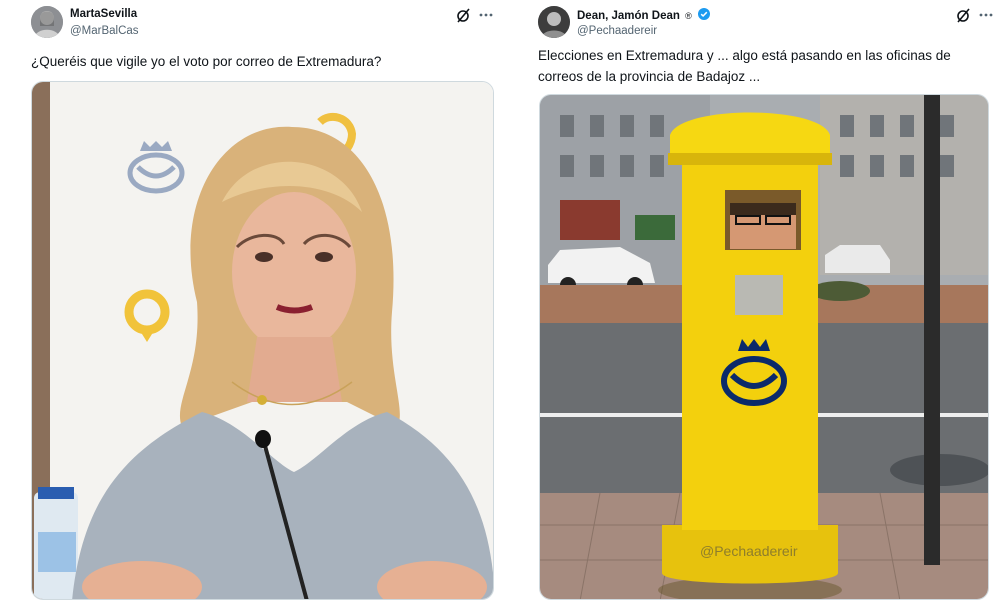 The height and width of the screenshot is (600, 1000). What do you see at coordinates (103, 14) in the screenshot?
I see `display-name: MartaSevilla` at bounding box center [103, 14].